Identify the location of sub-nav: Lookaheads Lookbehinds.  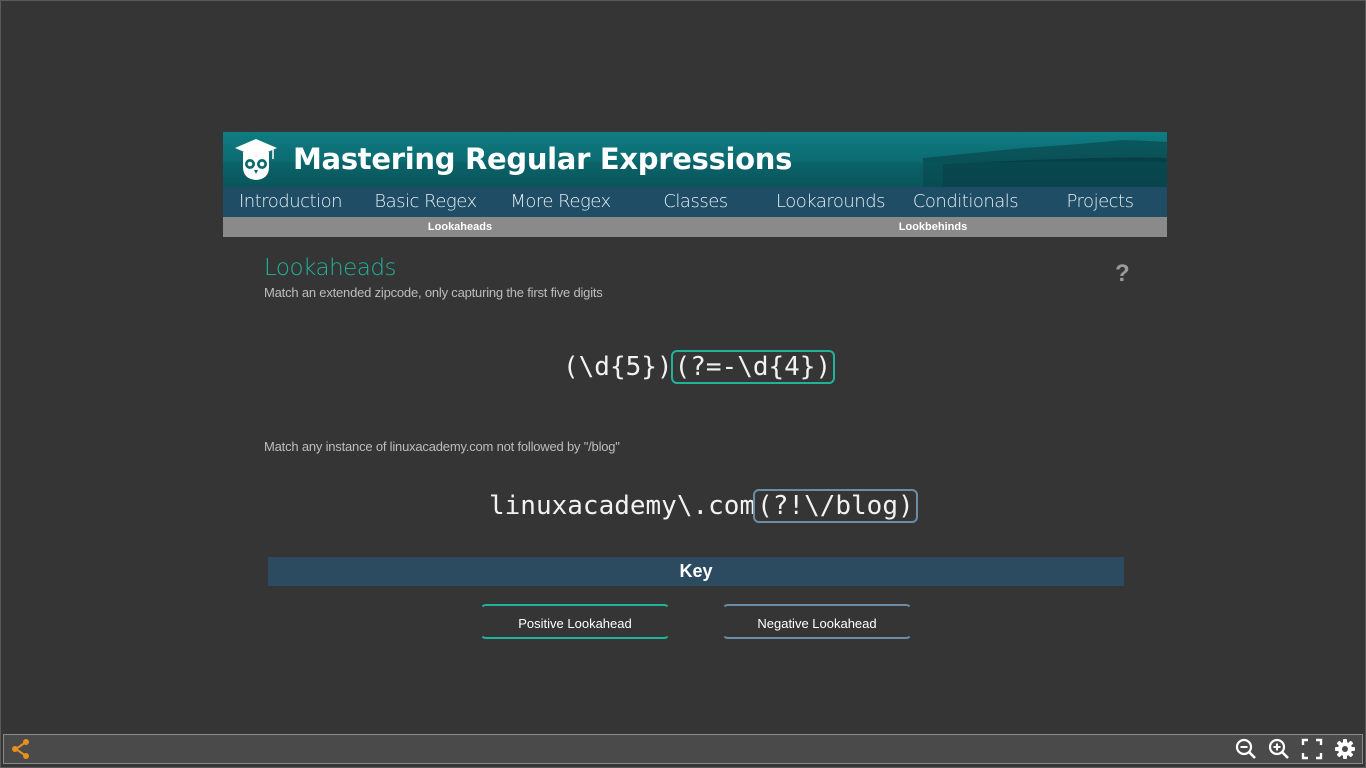
(695, 227).